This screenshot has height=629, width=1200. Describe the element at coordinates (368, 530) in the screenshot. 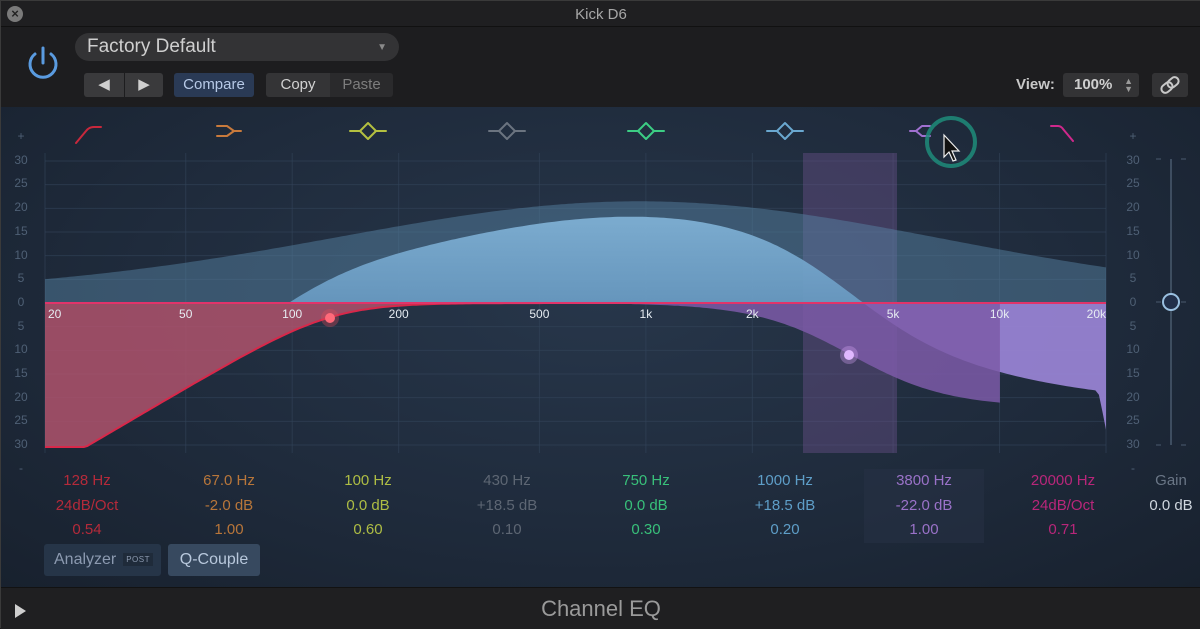

I see `band-q-value: 0.60` at that location.